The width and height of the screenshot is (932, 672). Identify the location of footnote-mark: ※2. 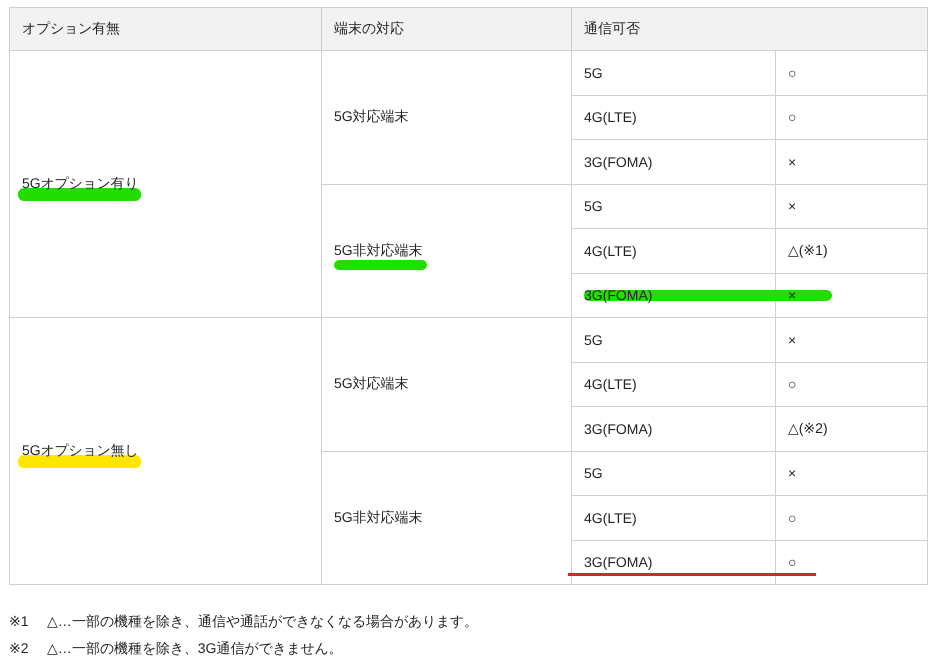
(19, 649).